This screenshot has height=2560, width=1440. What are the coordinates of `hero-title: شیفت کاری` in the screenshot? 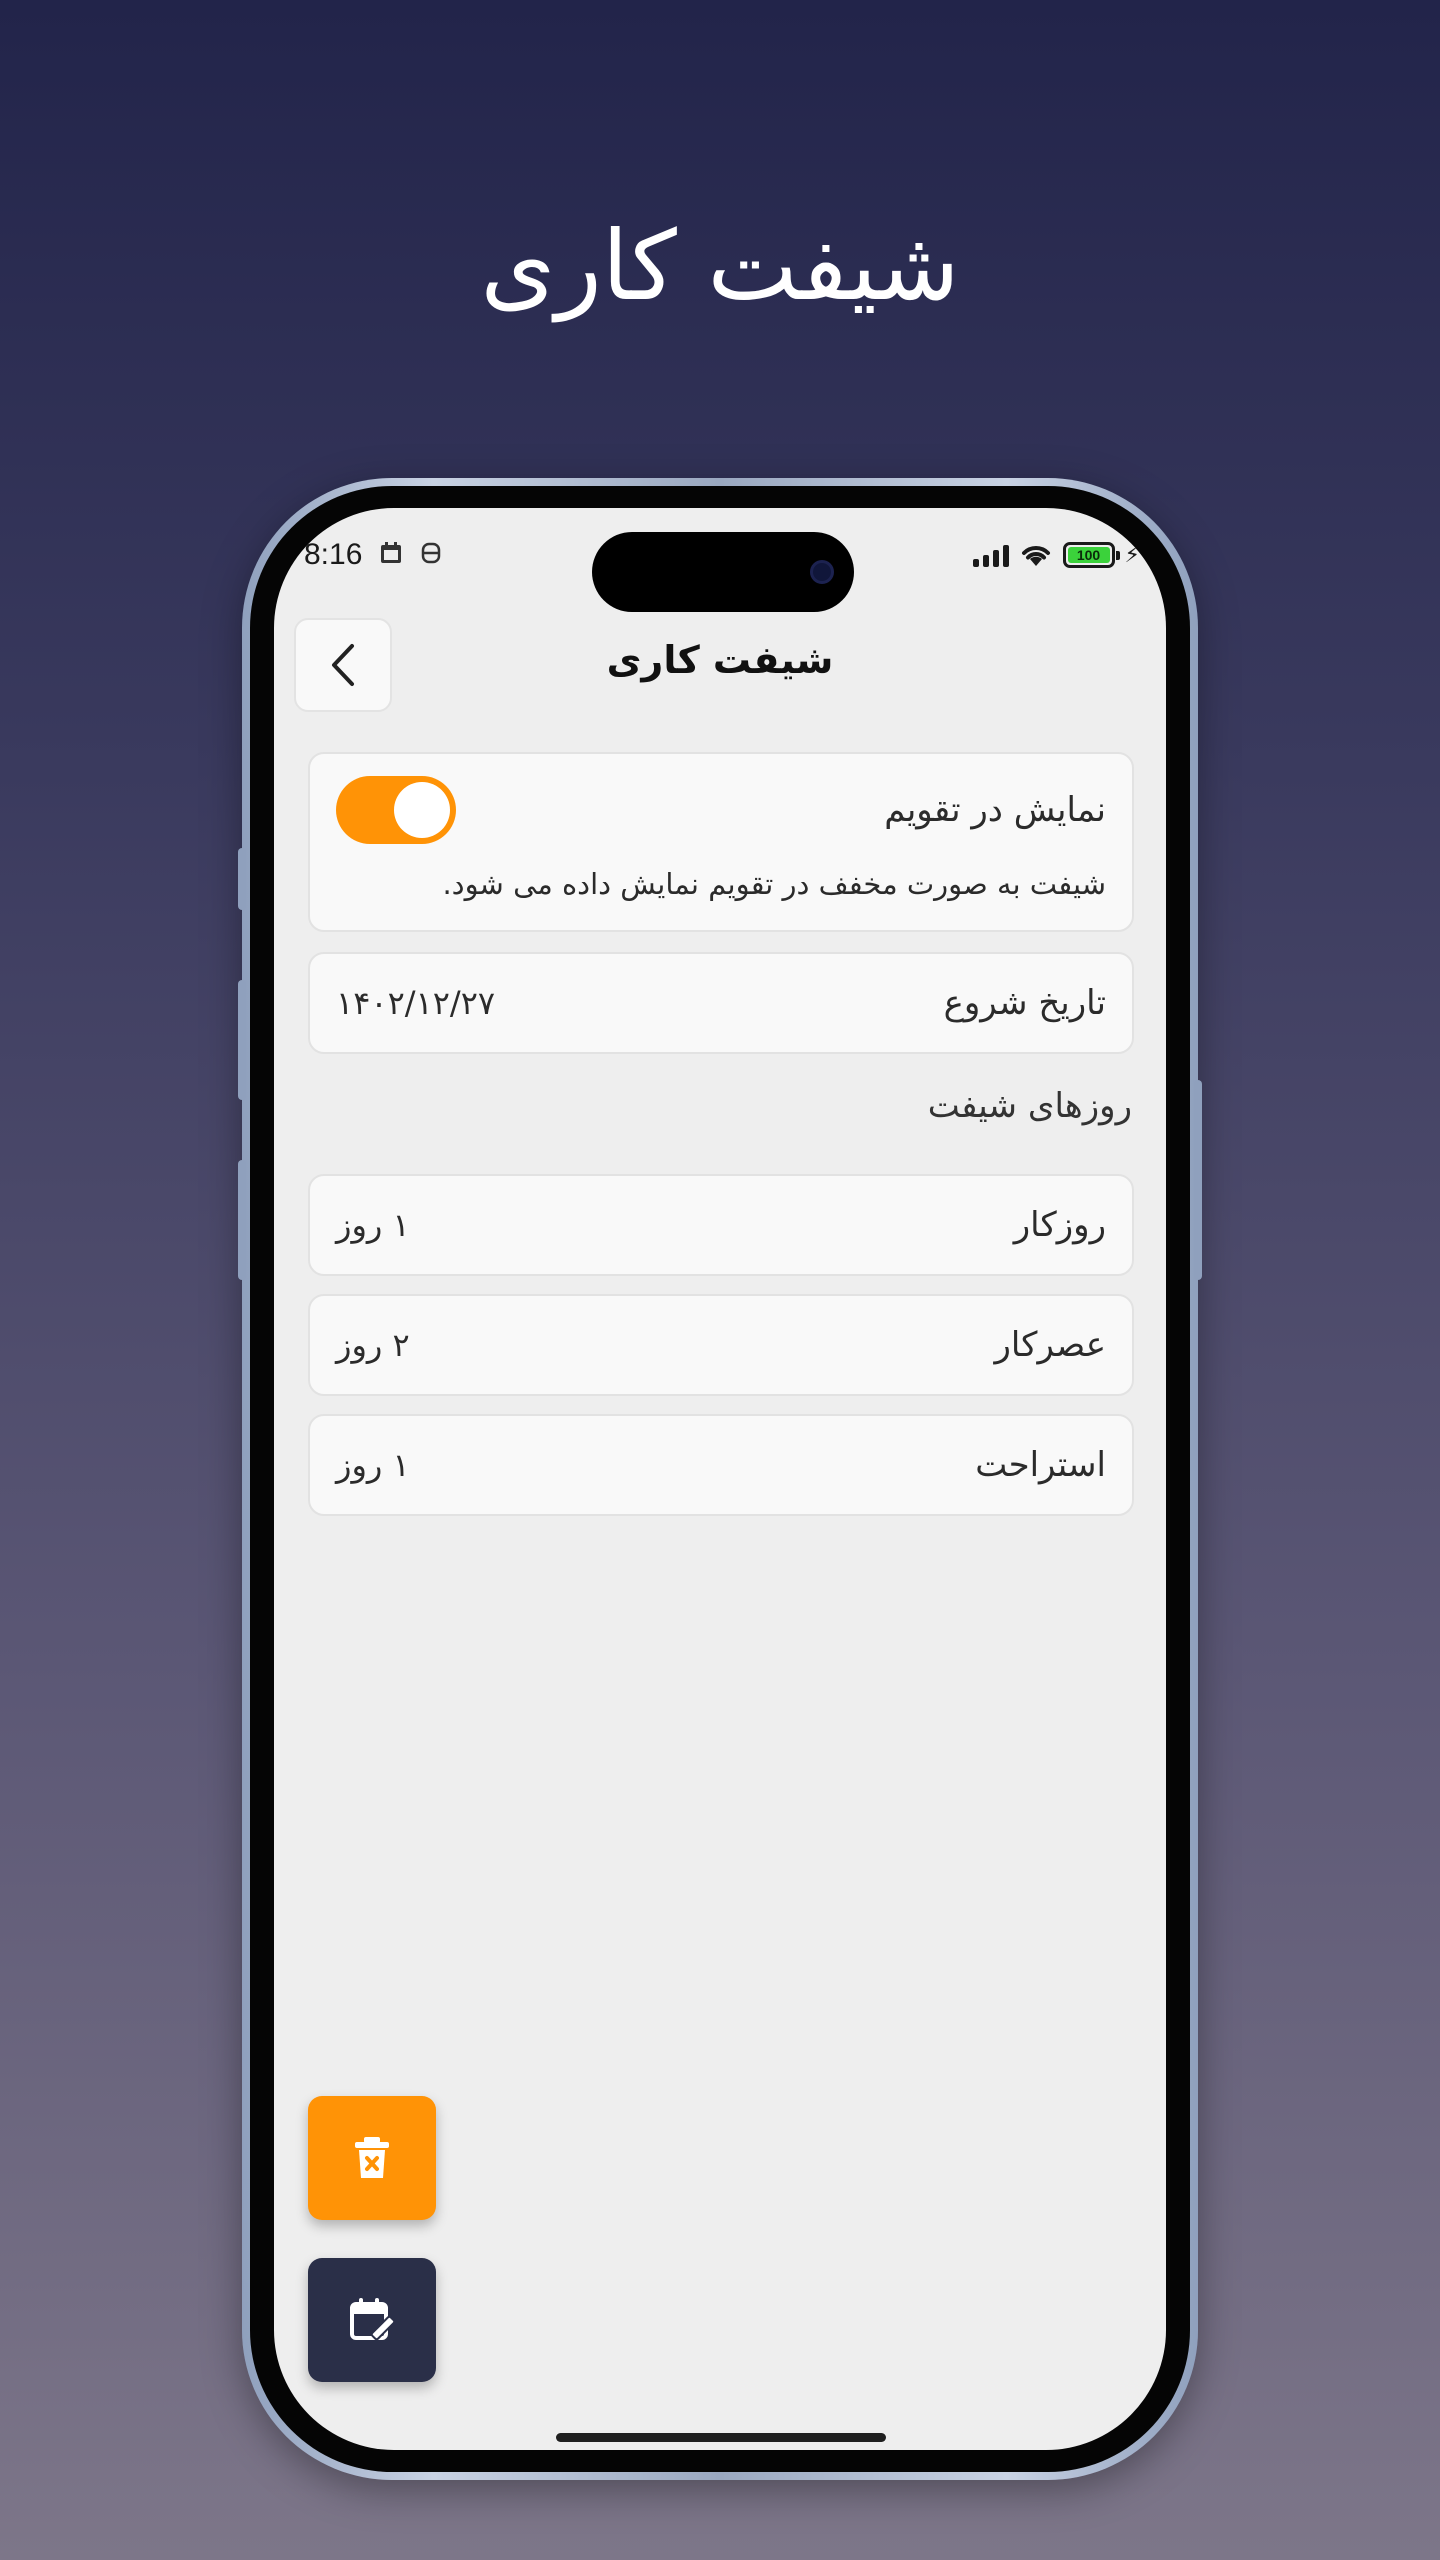 It's located at (720, 266).